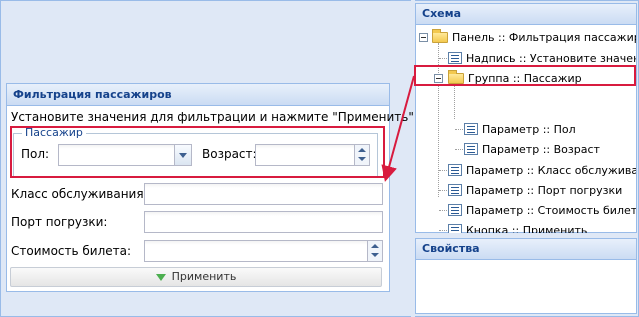 The image size is (639, 317). Describe the element at coordinates (455, 228) in the screenshot. I see `button-widget-icon` at that location.